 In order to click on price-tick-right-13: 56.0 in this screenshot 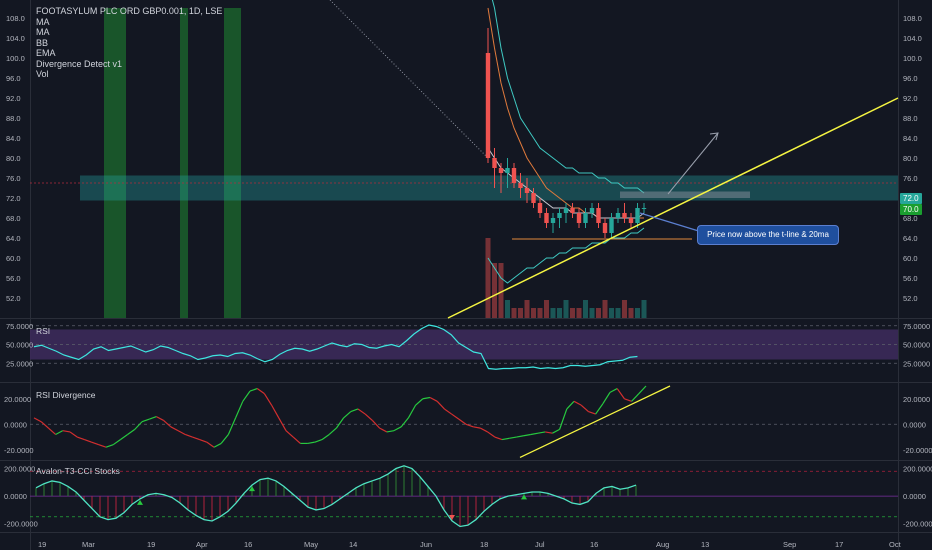, I will do `click(910, 278)`.